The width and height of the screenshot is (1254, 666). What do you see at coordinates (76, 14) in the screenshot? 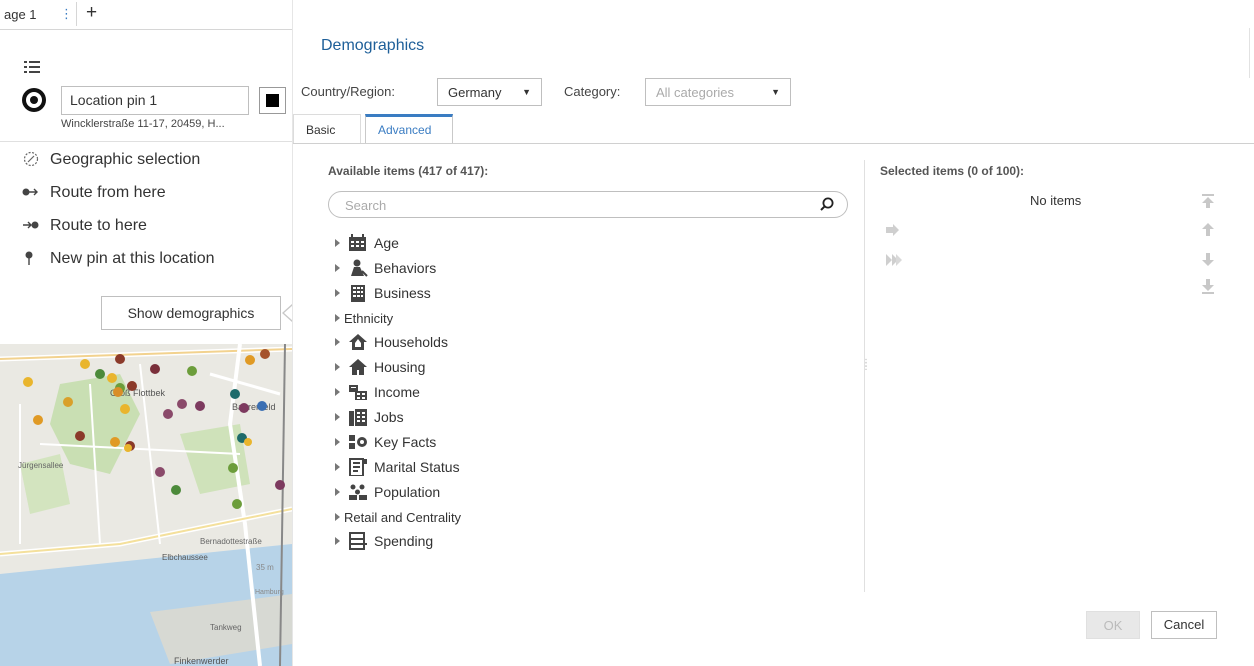
I see `tab-separator` at bounding box center [76, 14].